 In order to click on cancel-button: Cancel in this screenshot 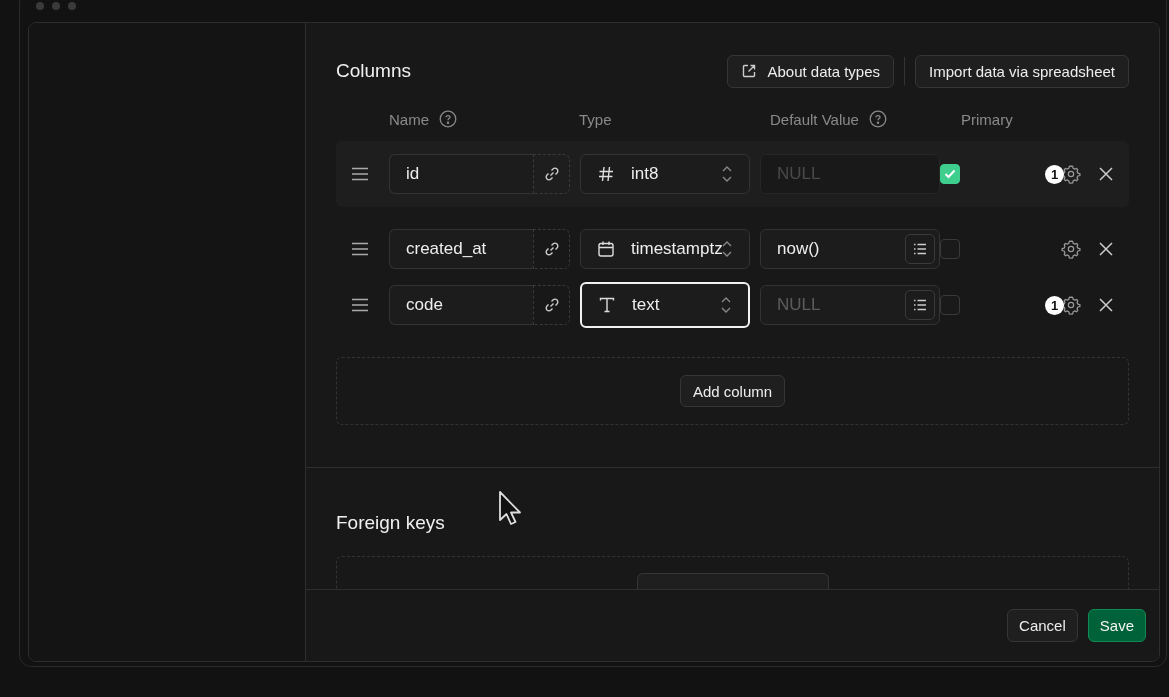, I will do `click(1042, 625)`.